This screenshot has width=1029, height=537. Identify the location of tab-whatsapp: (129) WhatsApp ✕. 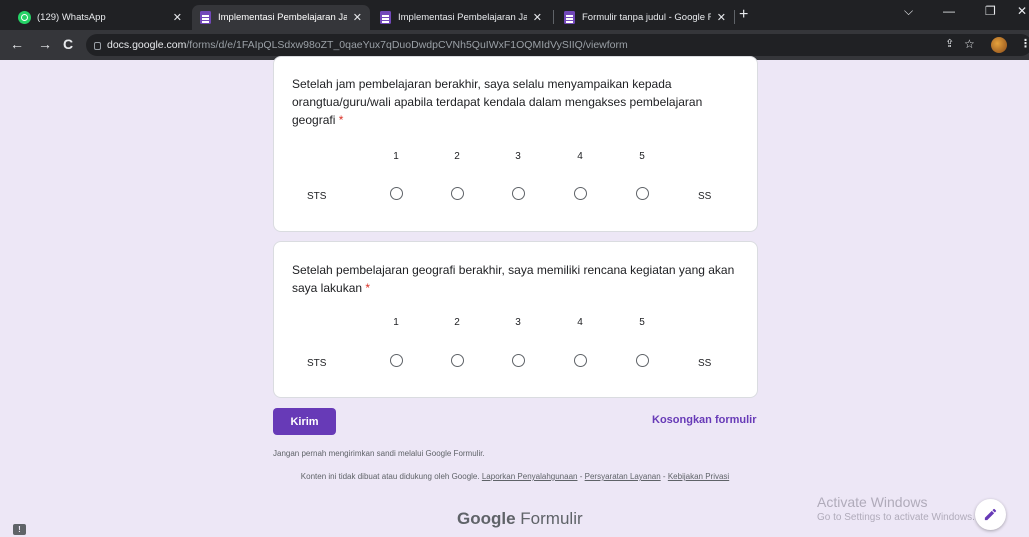
(100, 17).